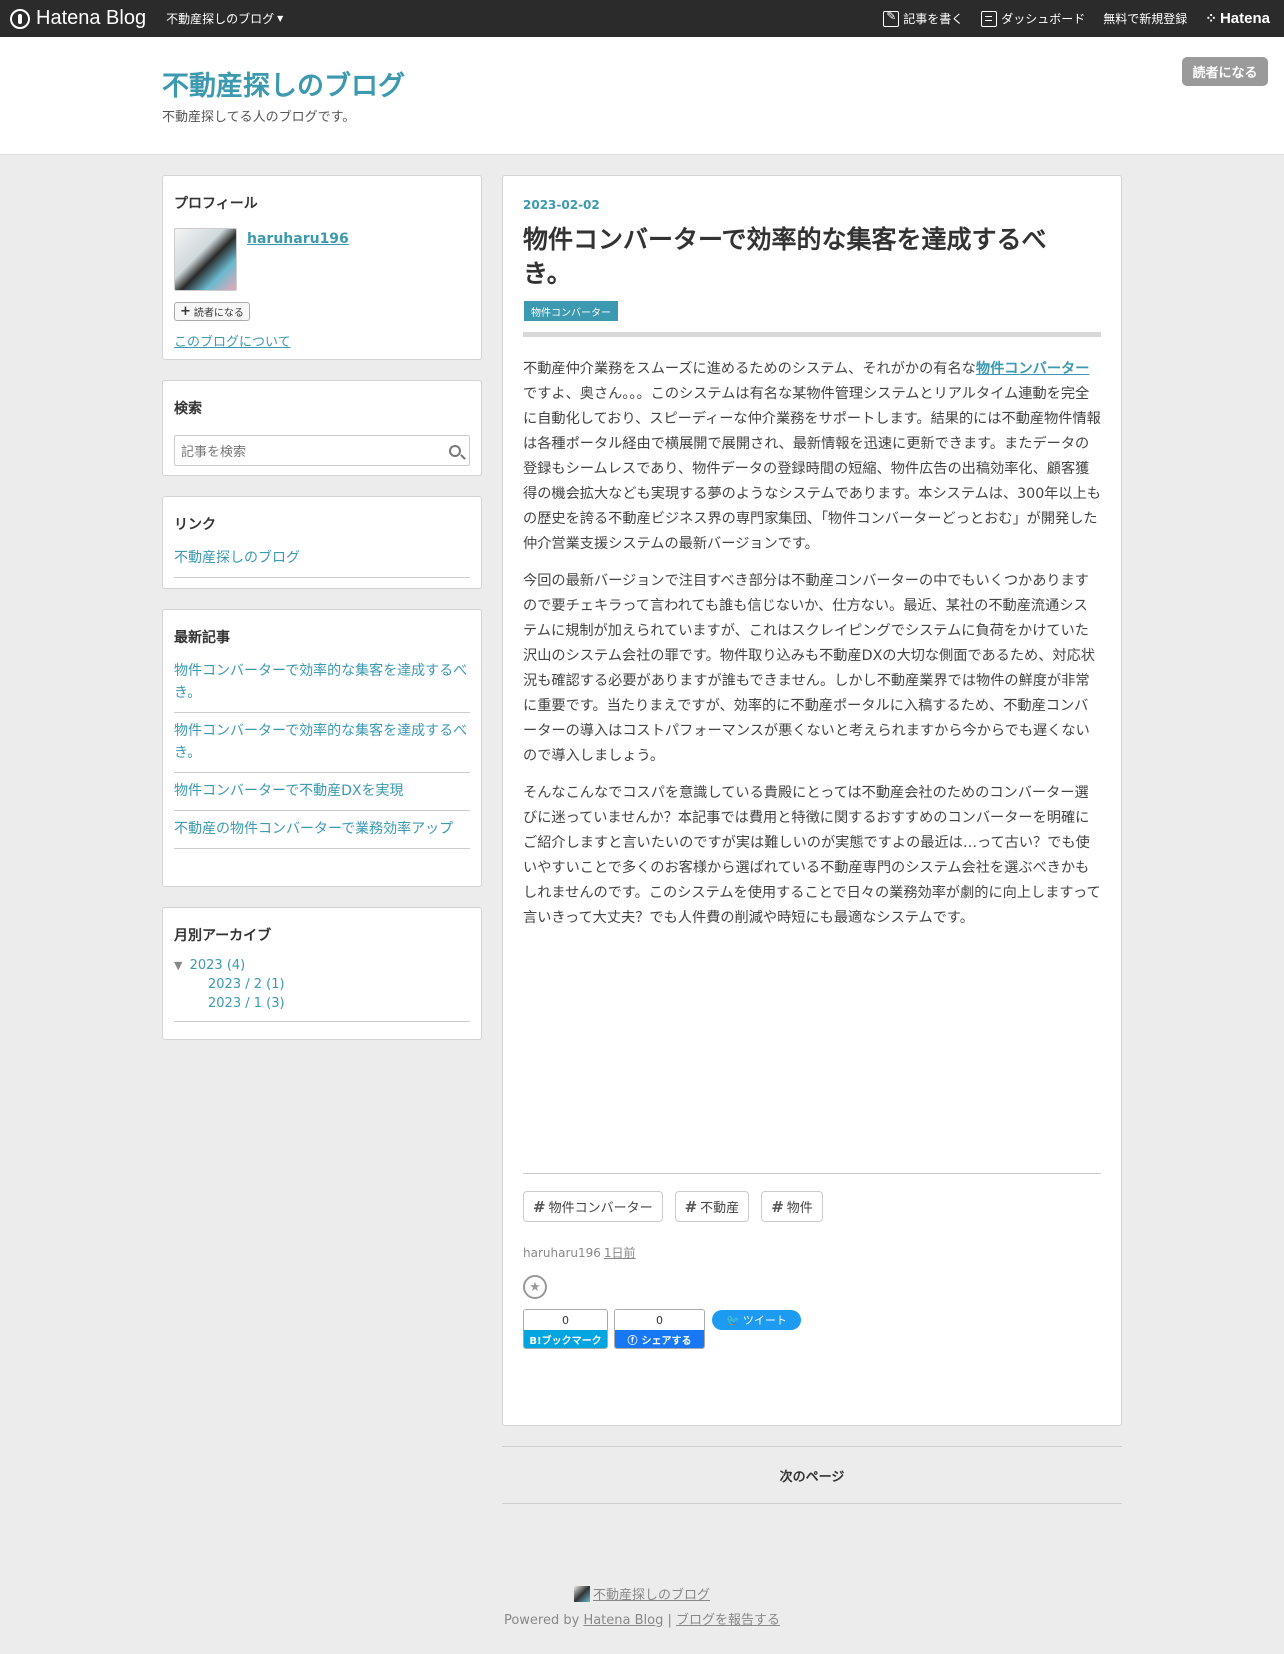 The width and height of the screenshot is (1284, 1654). I want to click on dashboard-label: ダッシュボード, so click(1043, 19).